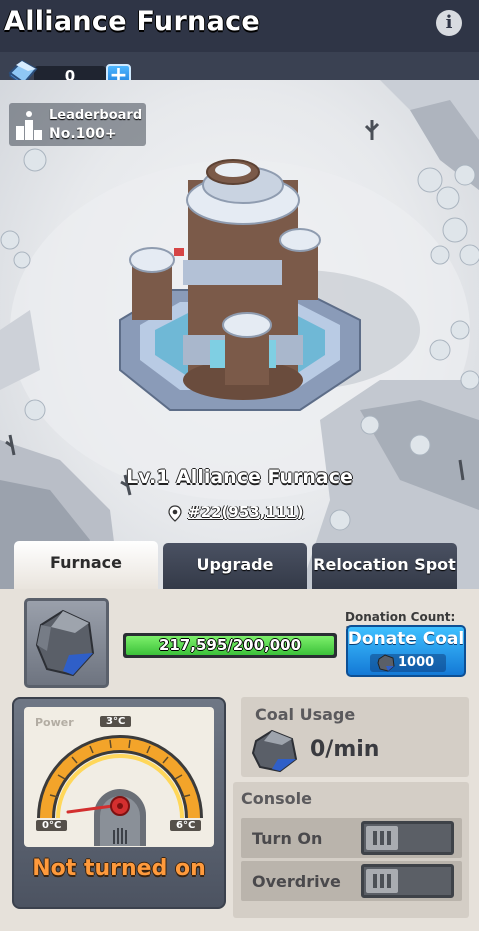 This screenshot has width=479, height=931. Describe the element at coordinates (449, 23) in the screenshot. I see `info-icon: i` at that location.